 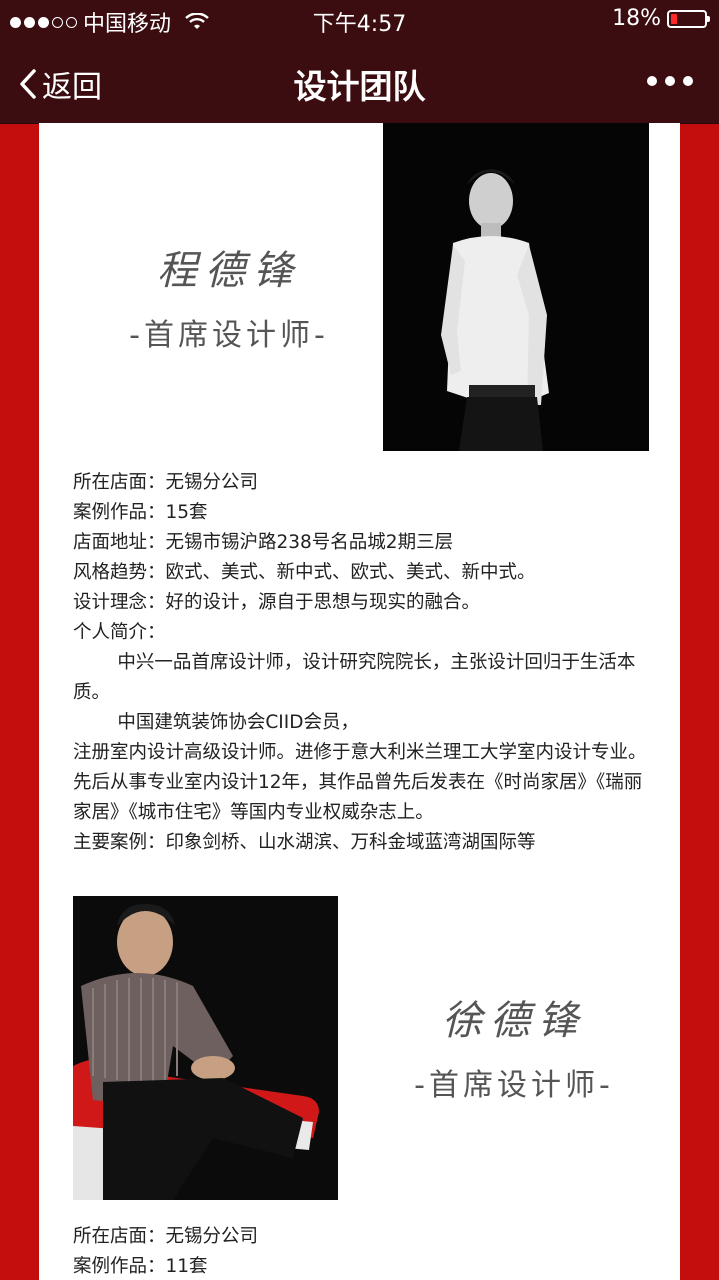 What do you see at coordinates (229, 296) in the screenshot?
I see `designer-name-block: 程德锋 -首席设计师-` at bounding box center [229, 296].